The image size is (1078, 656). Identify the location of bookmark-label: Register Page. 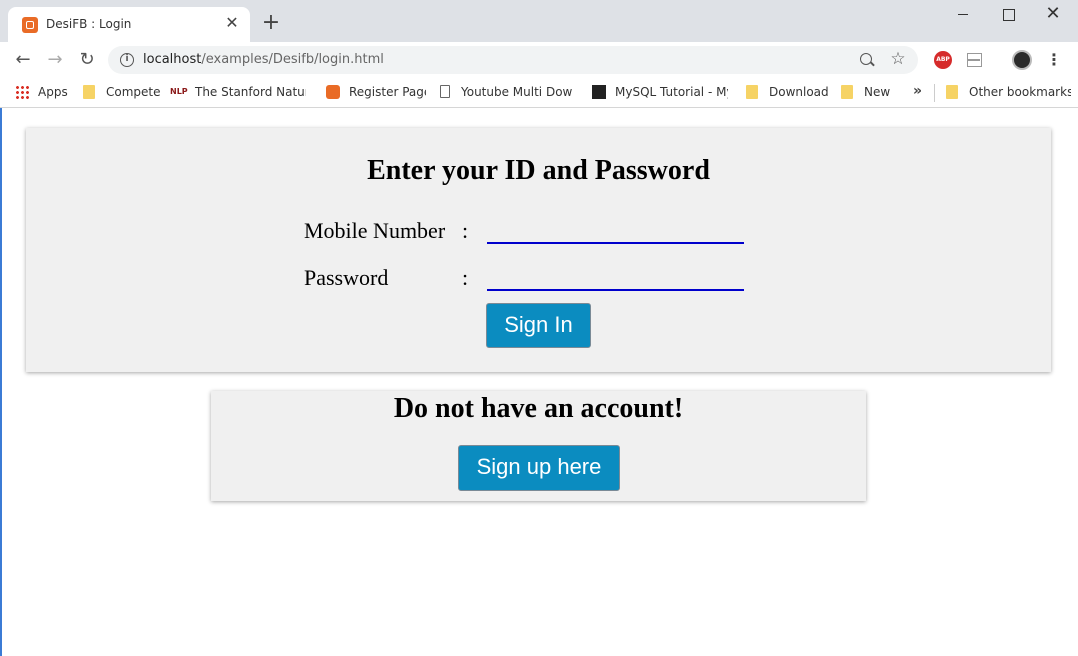
(387, 92).